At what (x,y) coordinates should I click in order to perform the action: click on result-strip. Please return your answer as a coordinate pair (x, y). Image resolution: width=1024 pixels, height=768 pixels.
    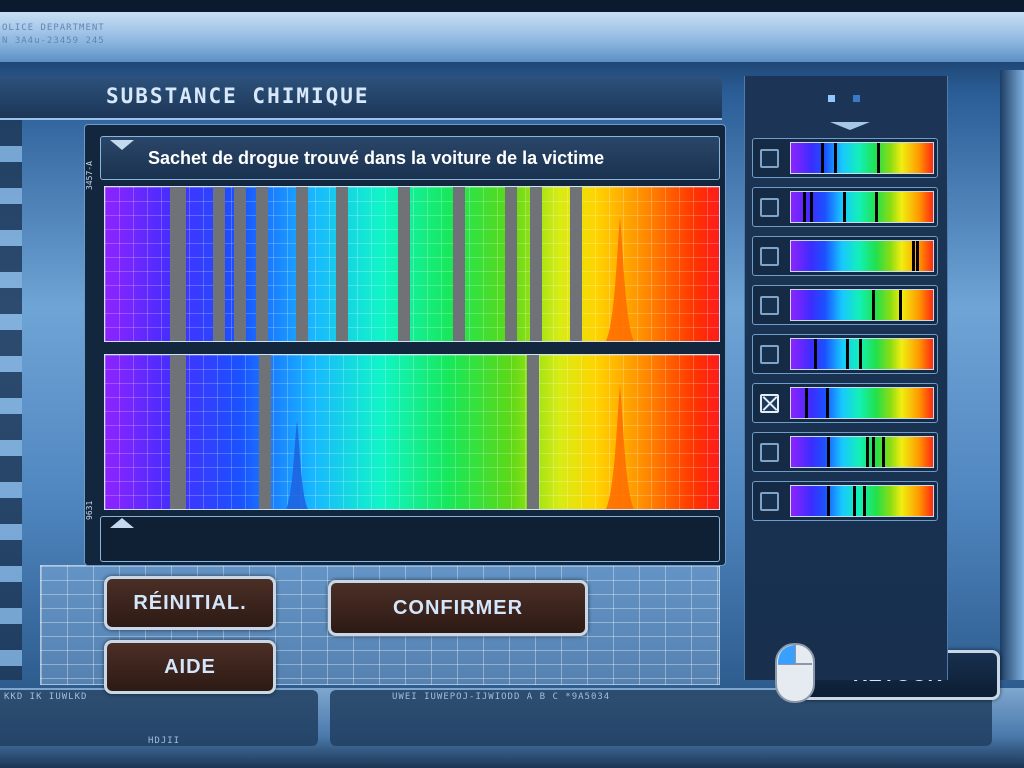
    Looking at the image, I should click on (410, 539).